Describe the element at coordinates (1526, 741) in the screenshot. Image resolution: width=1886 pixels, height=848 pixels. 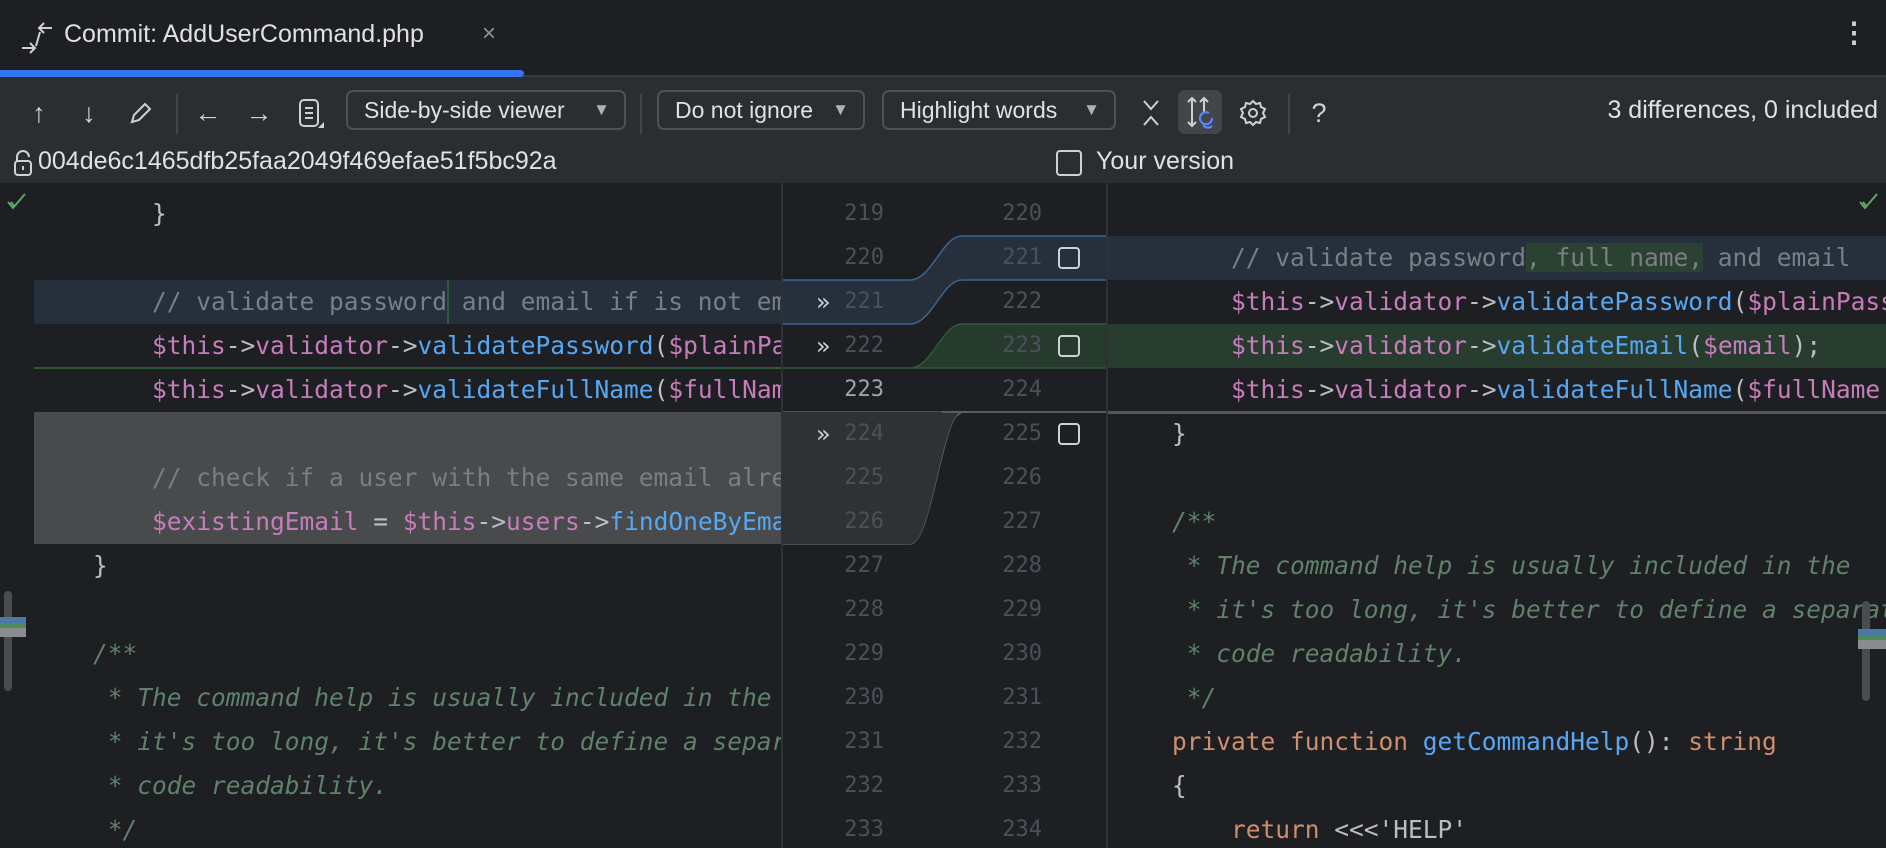
I see `code-token: getCommandHelp` at that location.